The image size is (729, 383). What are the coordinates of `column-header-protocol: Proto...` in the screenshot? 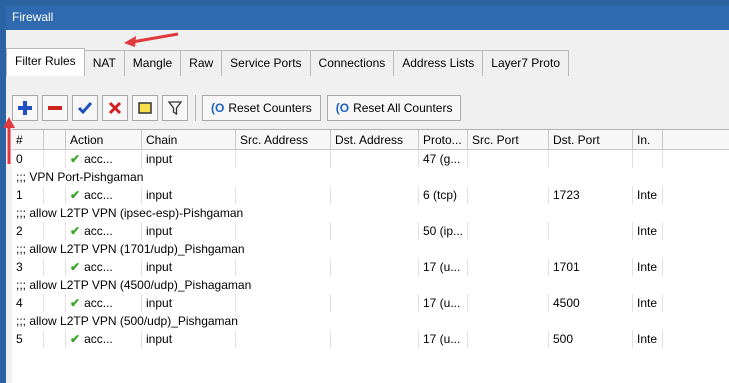 It's located at (443, 139).